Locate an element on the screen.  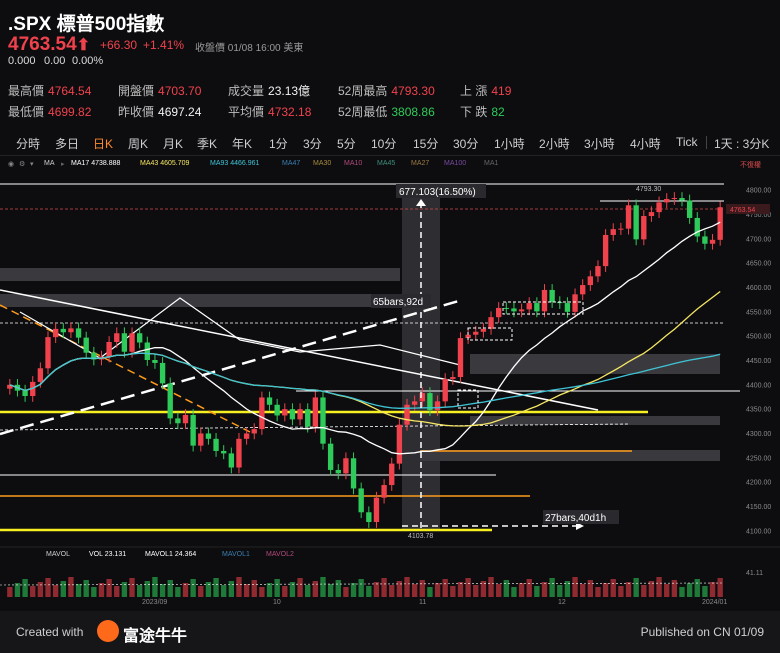
chevron-right-icon: ▸ is located at coordinates (63, 164).